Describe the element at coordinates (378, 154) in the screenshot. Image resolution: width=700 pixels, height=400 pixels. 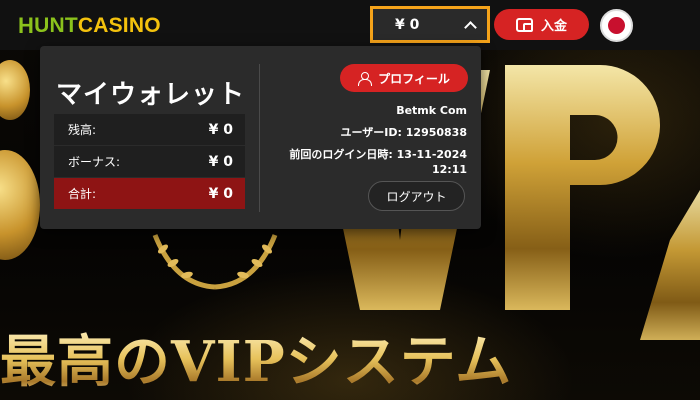
I see `last-login: 前回のログイン日時: 13-11-2024` at that location.